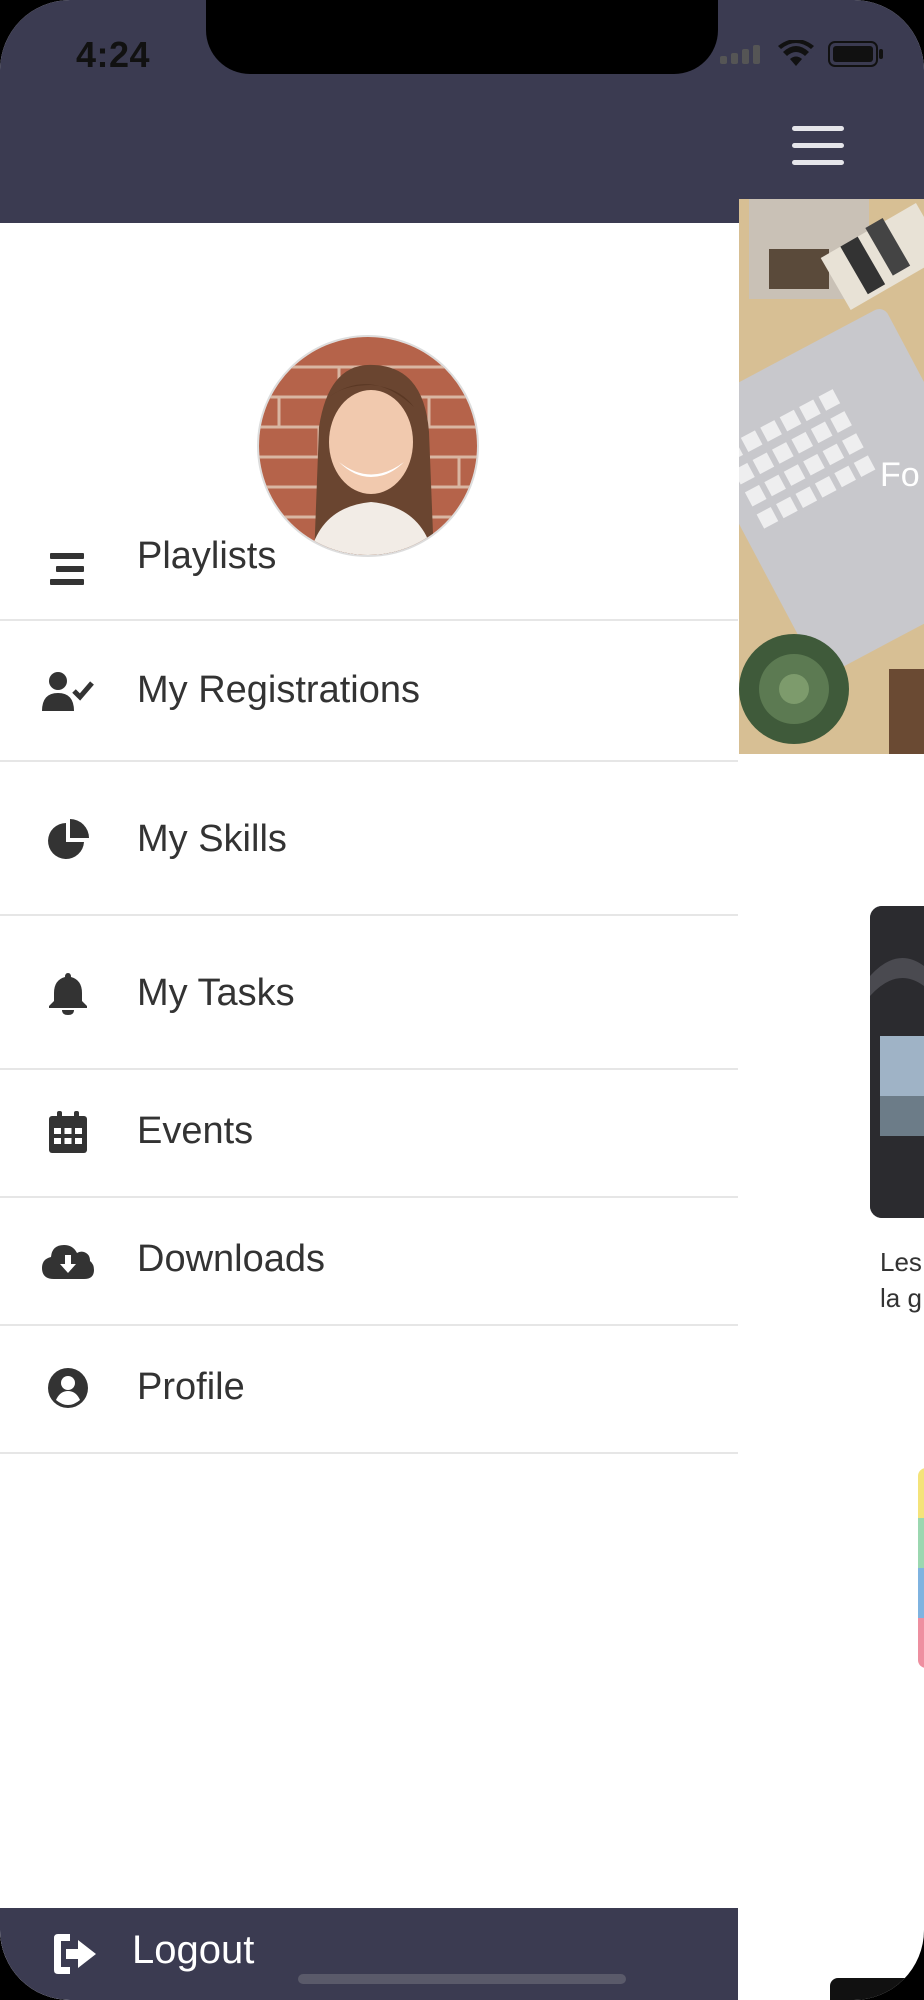 The width and height of the screenshot is (924, 2000). Describe the element at coordinates (796, 56) in the screenshot. I see `wifi-icon` at that location.